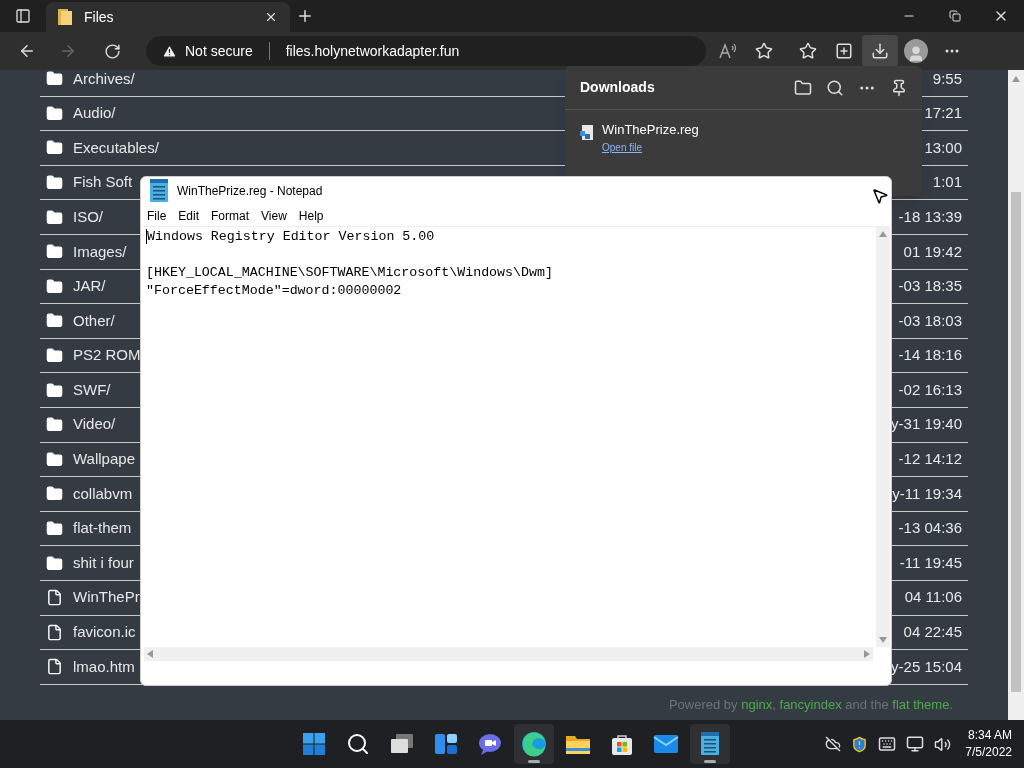 The image size is (1024, 768). I want to click on pin-icon, so click(899, 87).